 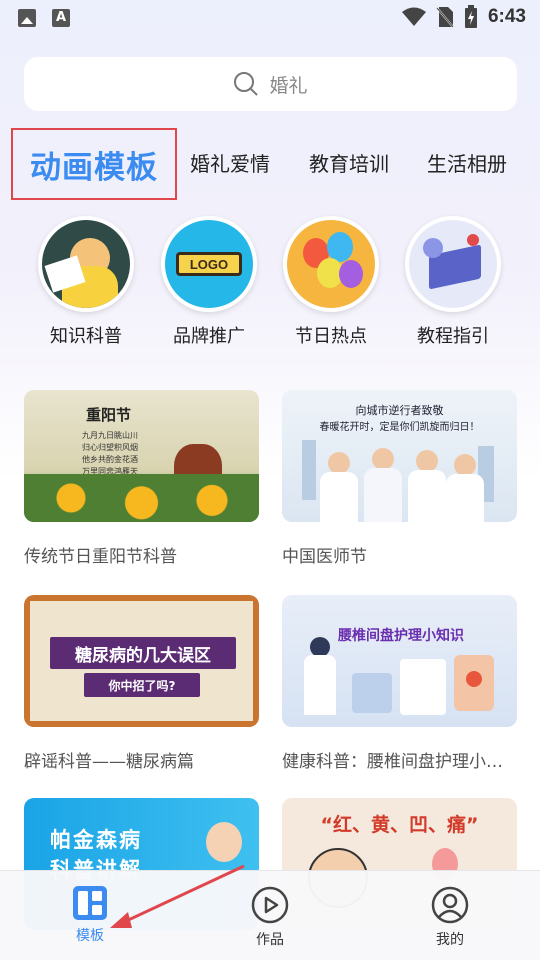 I want to click on search-icon, so click(x=246, y=84).